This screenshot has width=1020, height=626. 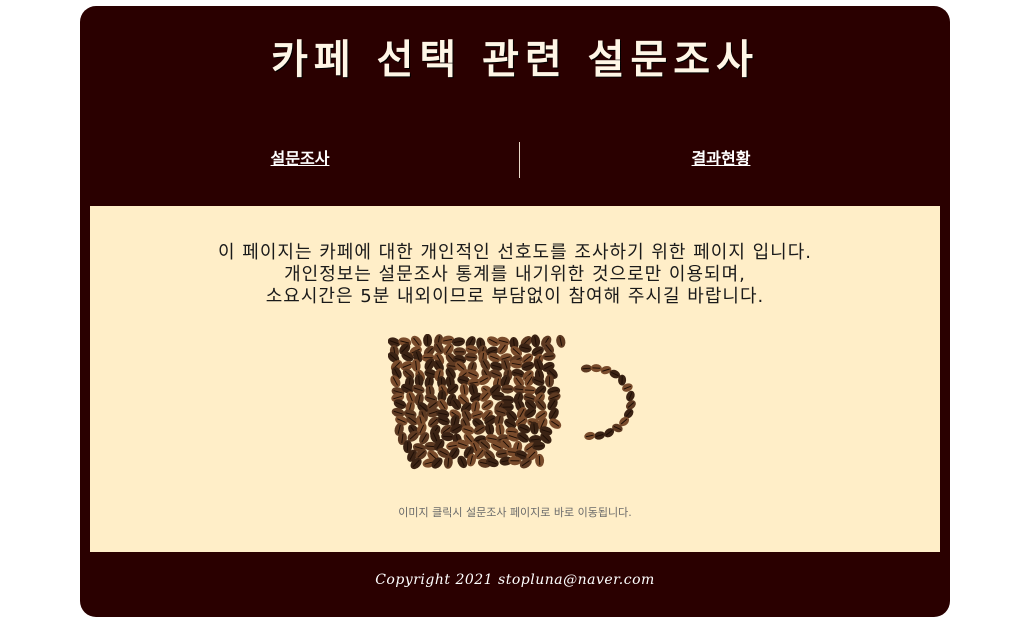 I want to click on image-hint: 이미지 클릭시 설문조사 페이지로 바로 이동됩니다., so click(x=515, y=512).